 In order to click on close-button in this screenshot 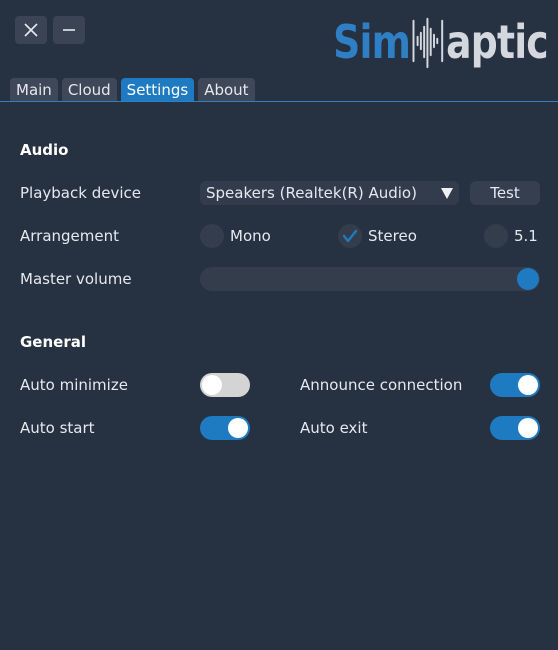, I will do `click(31, 30)`.